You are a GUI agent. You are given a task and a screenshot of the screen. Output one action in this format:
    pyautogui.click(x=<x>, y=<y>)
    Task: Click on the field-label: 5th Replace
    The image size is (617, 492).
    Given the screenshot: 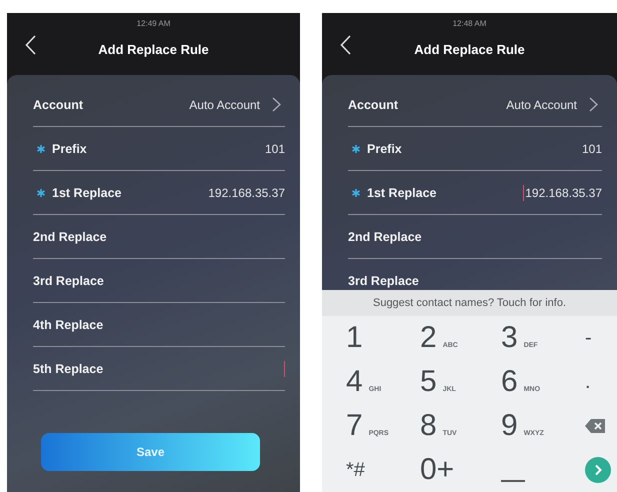 What is the action you would take?
    pyautogui.click(x=68, y=369)
    